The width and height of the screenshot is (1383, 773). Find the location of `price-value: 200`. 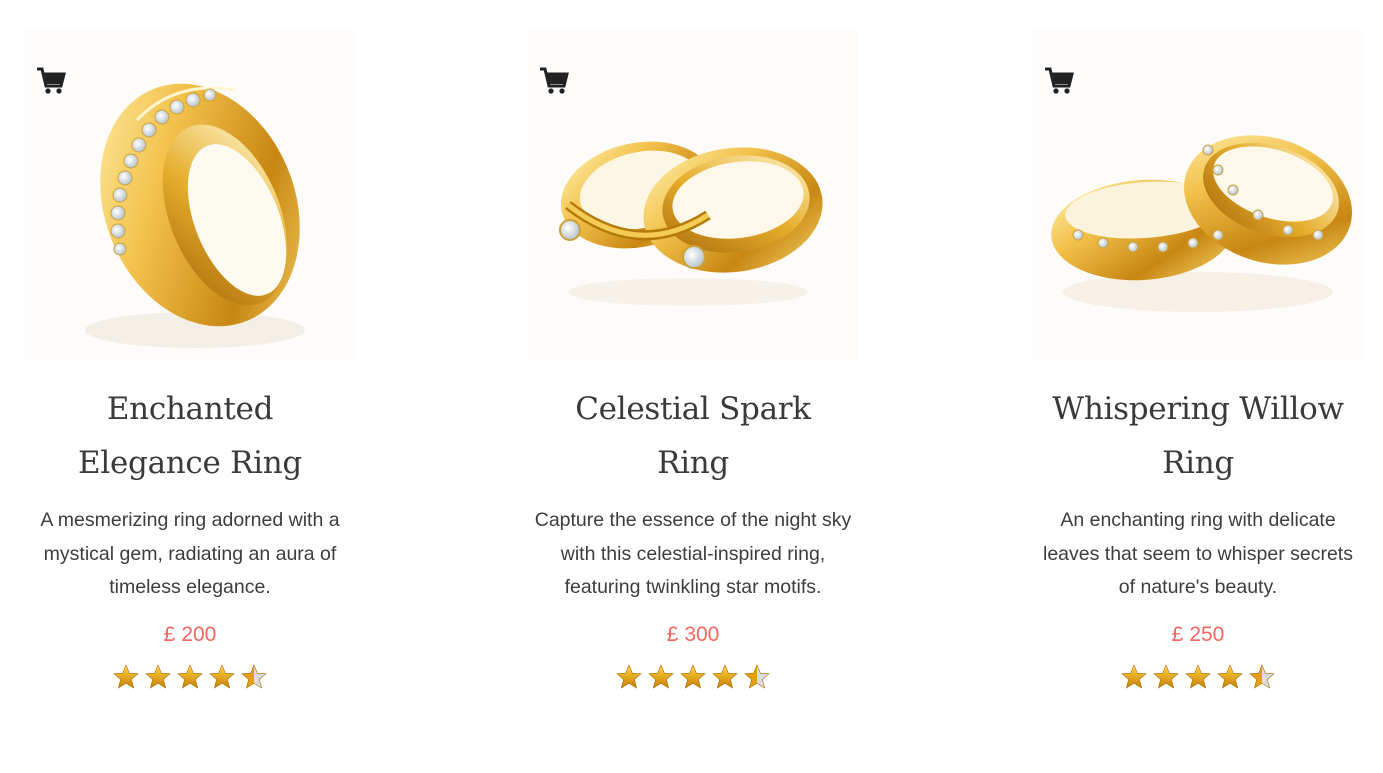

price-value: 200 is located at coordinates (199, 634).